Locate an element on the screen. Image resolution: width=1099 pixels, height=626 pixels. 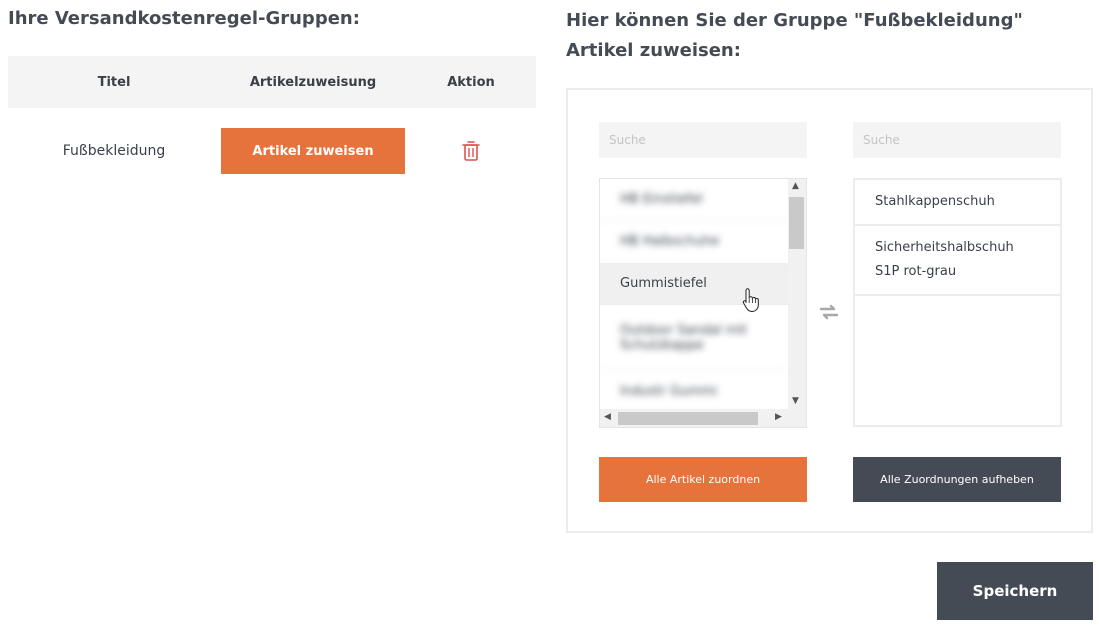
column-header-assignment: Artikelzuweisung is located at coordinates (313, 82).